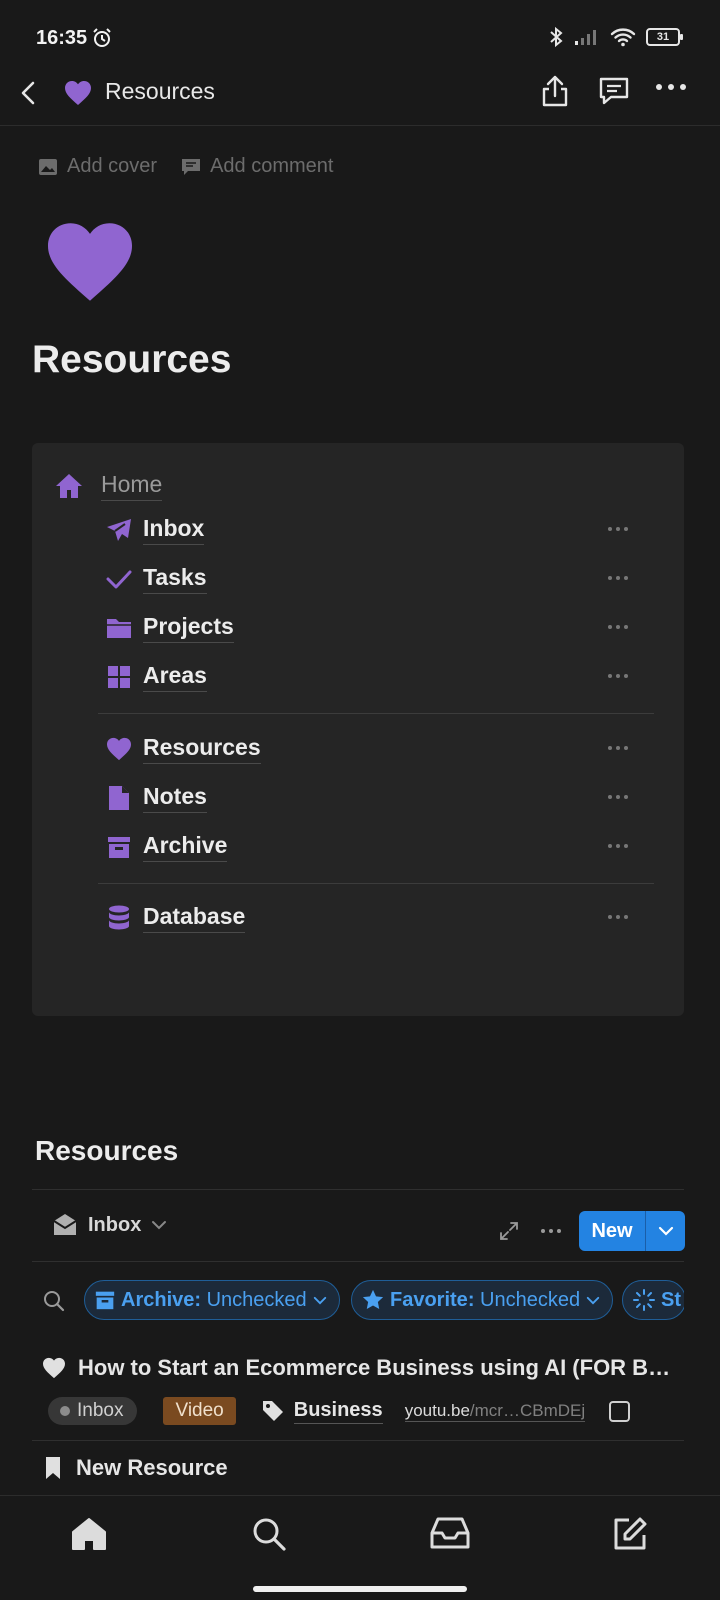  Describe the element at coordinates (119, 579) in the screenshot. I see `check-icon` at that location.